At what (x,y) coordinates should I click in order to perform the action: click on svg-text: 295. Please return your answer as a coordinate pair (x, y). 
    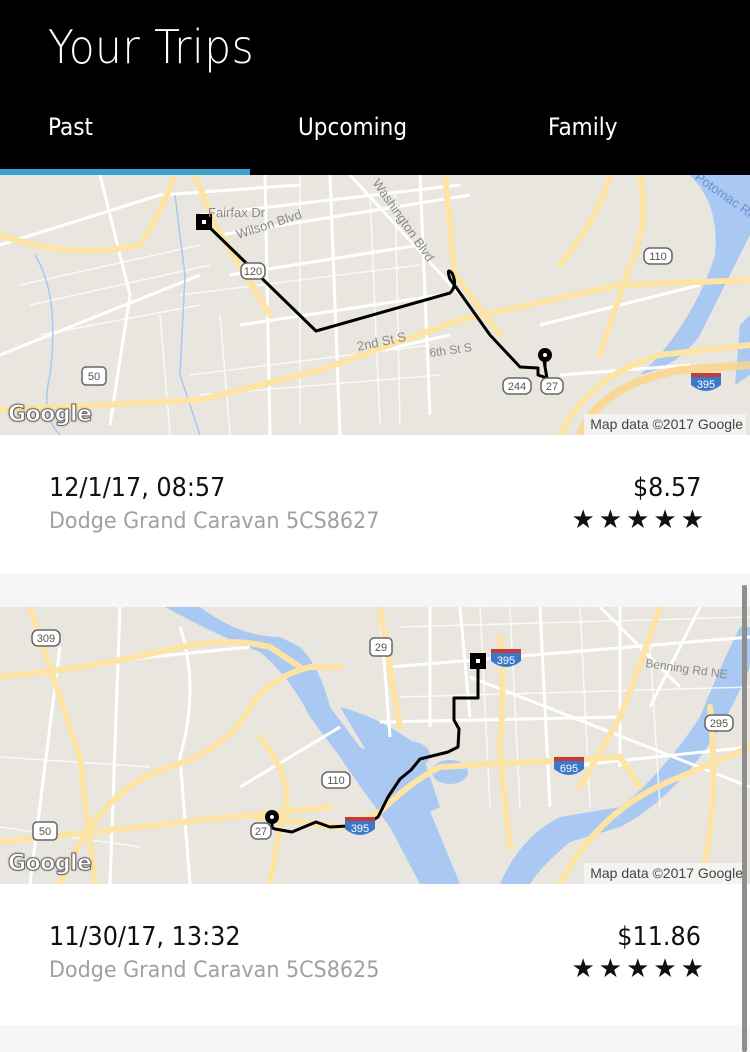
    Looking at the image, I should click on (719, 724).